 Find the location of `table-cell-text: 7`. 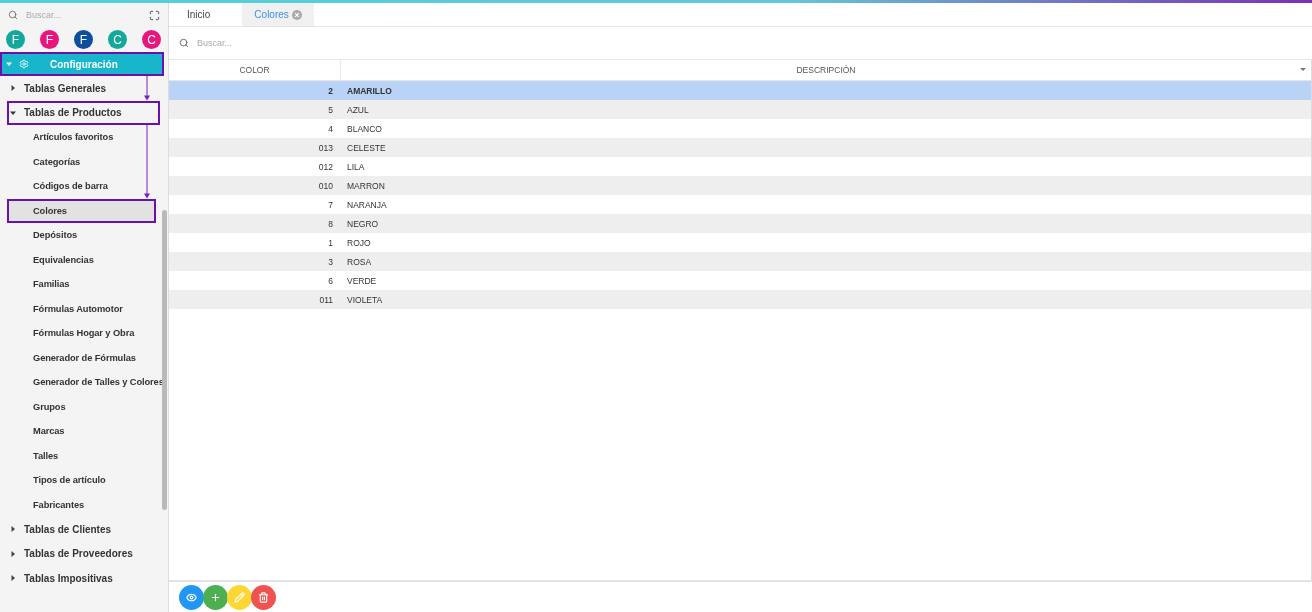

table-cell-text: 7 is located at coordinates (330, 205).